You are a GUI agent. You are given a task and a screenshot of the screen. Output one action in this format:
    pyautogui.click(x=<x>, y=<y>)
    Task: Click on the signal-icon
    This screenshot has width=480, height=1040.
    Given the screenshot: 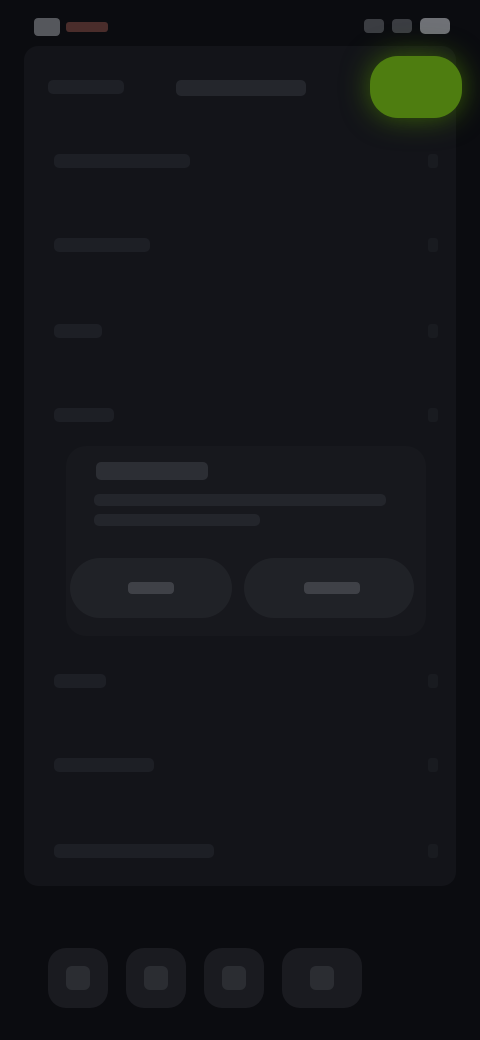 What is the action you would take?
    pyautogui.click(x=374, y=26)
    